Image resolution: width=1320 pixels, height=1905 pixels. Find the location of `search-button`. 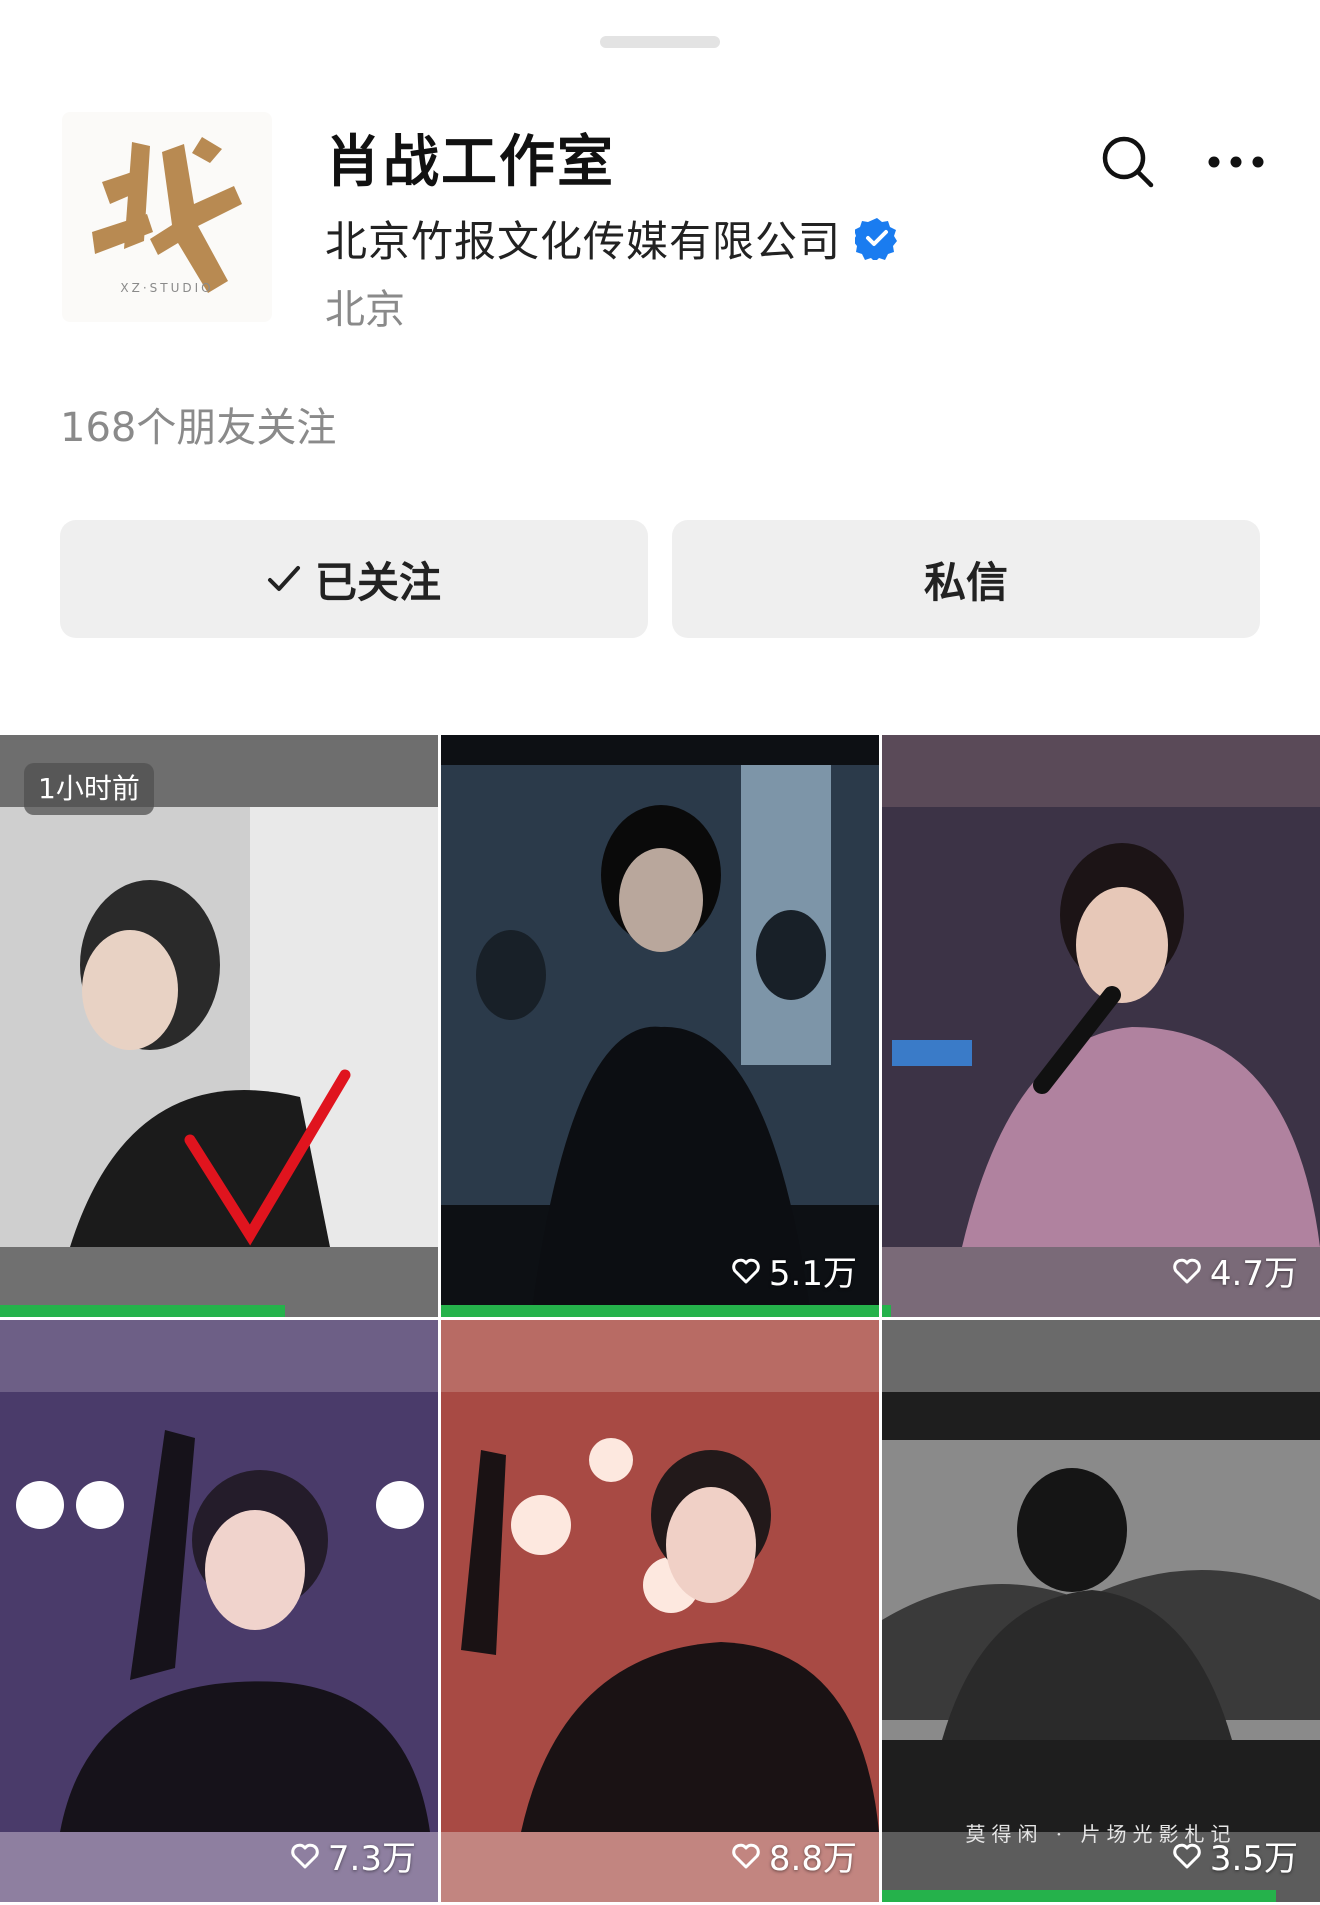

search-button is located at coordinates (1128, 162).